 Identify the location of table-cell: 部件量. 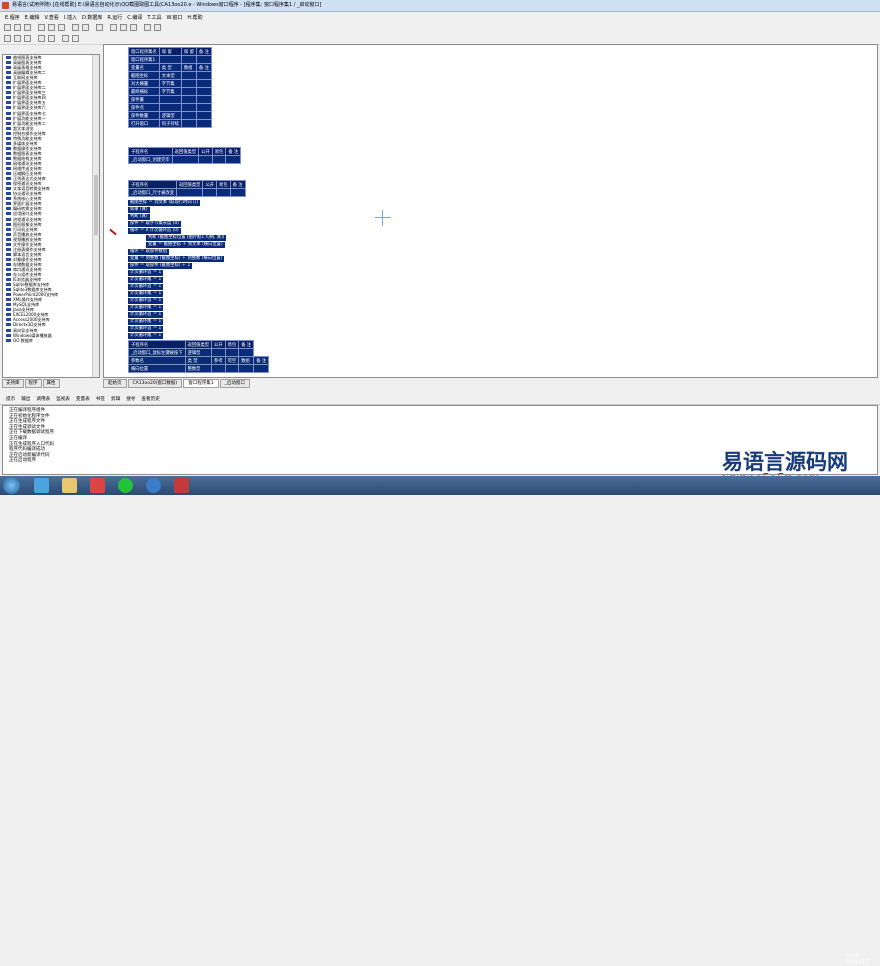
(144, 99).